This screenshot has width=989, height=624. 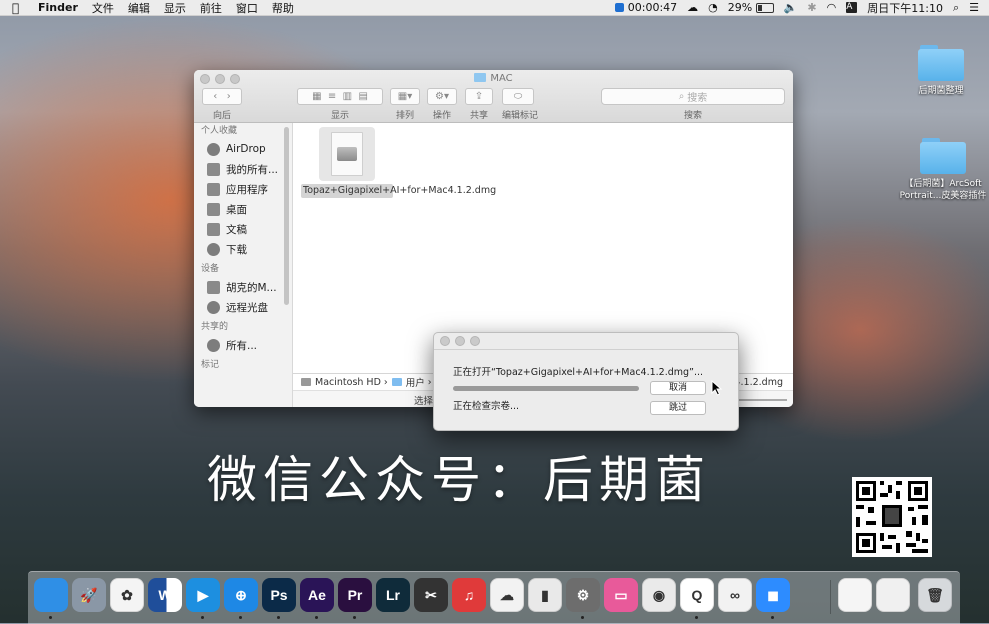 What do you see at coordinates (935, 595) in the screenshot?
I see `trash-icon: 🗑` at bounding box center [935, 595].